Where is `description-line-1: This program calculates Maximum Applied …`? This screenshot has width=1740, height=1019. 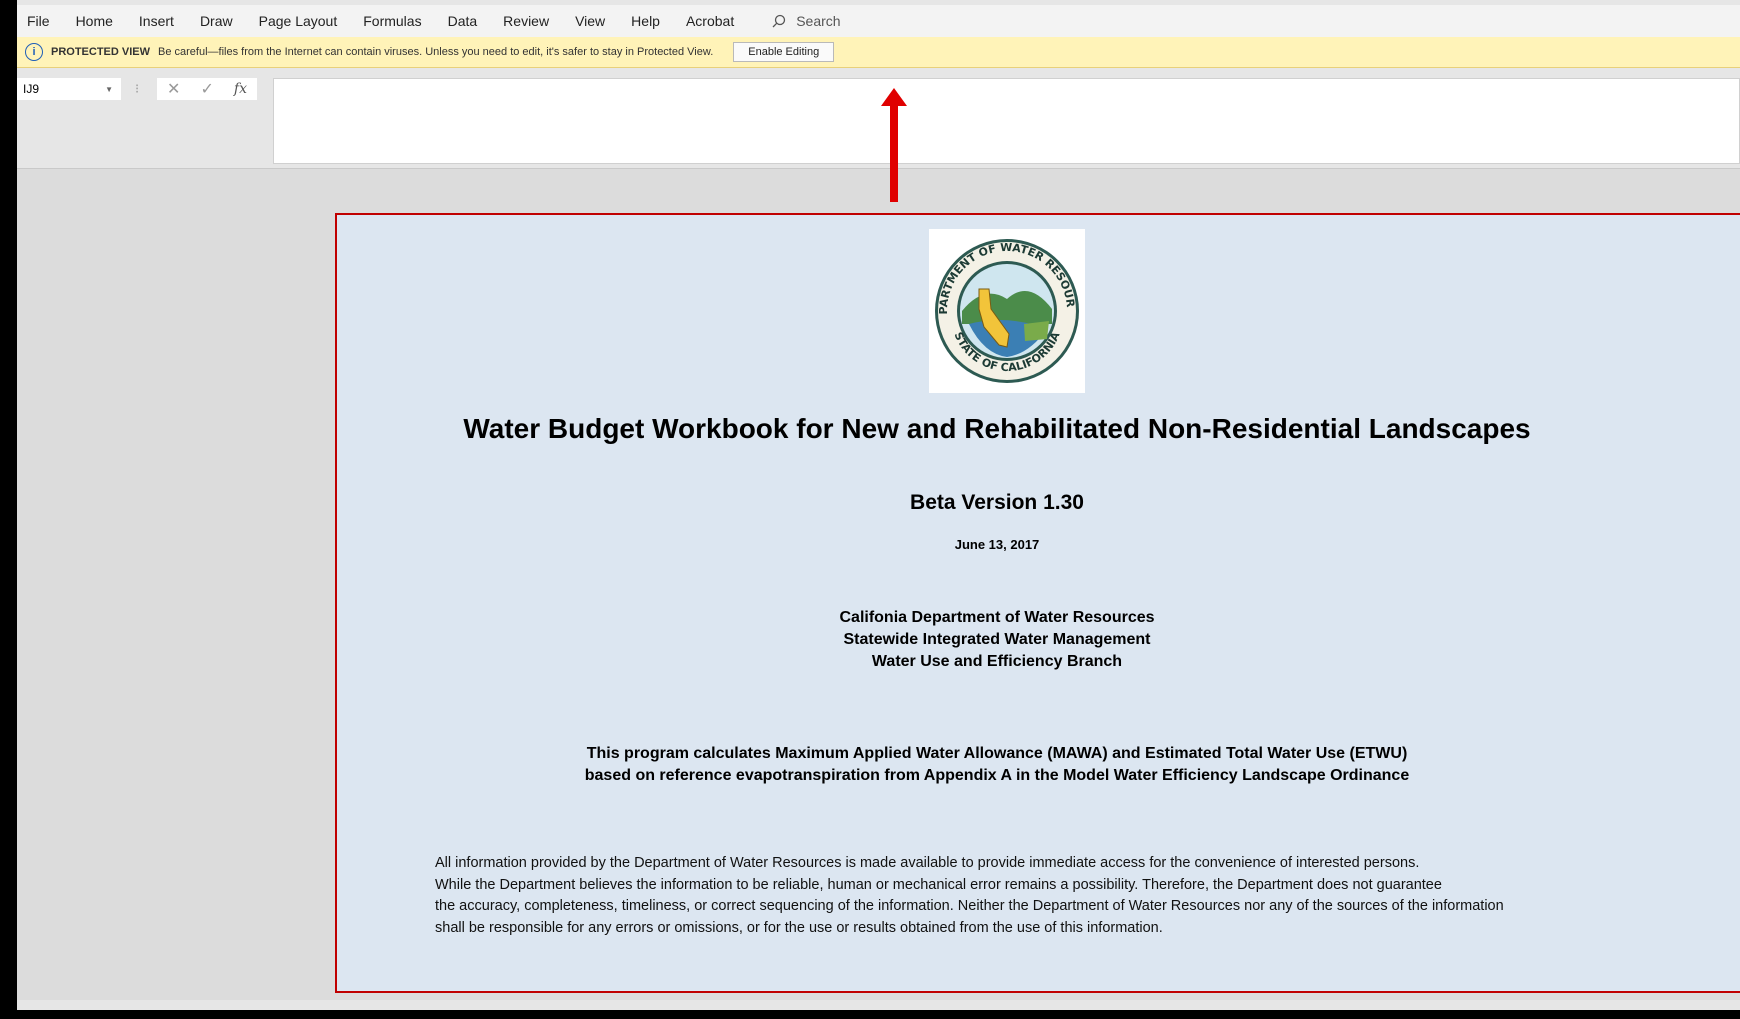 description-line-1: This program calculates Maximum Applied … is located at coordinates (997, 753).